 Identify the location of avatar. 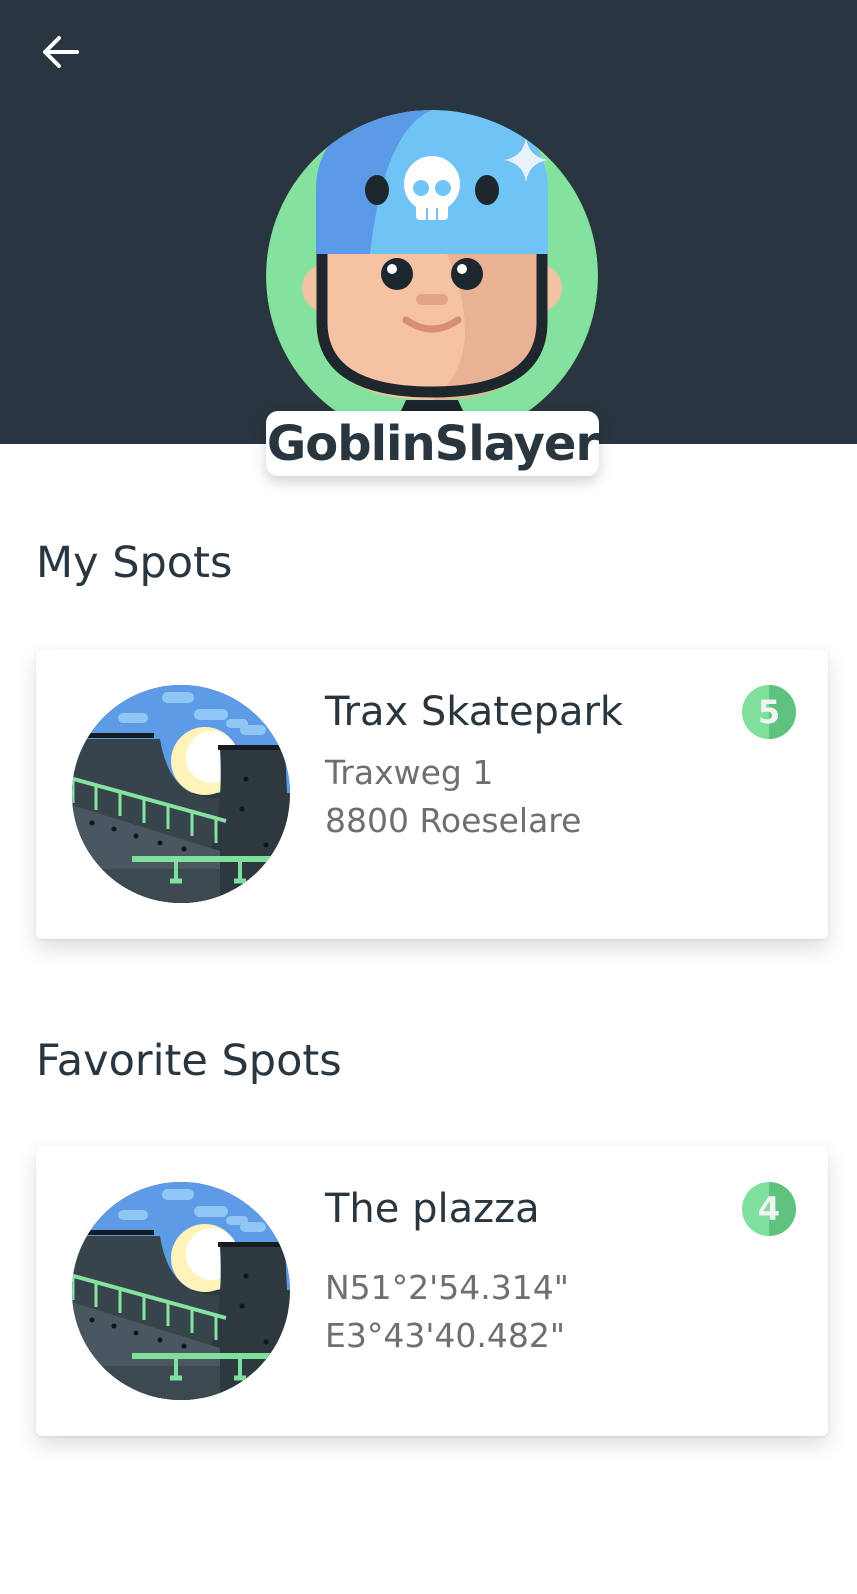
(432, 276).